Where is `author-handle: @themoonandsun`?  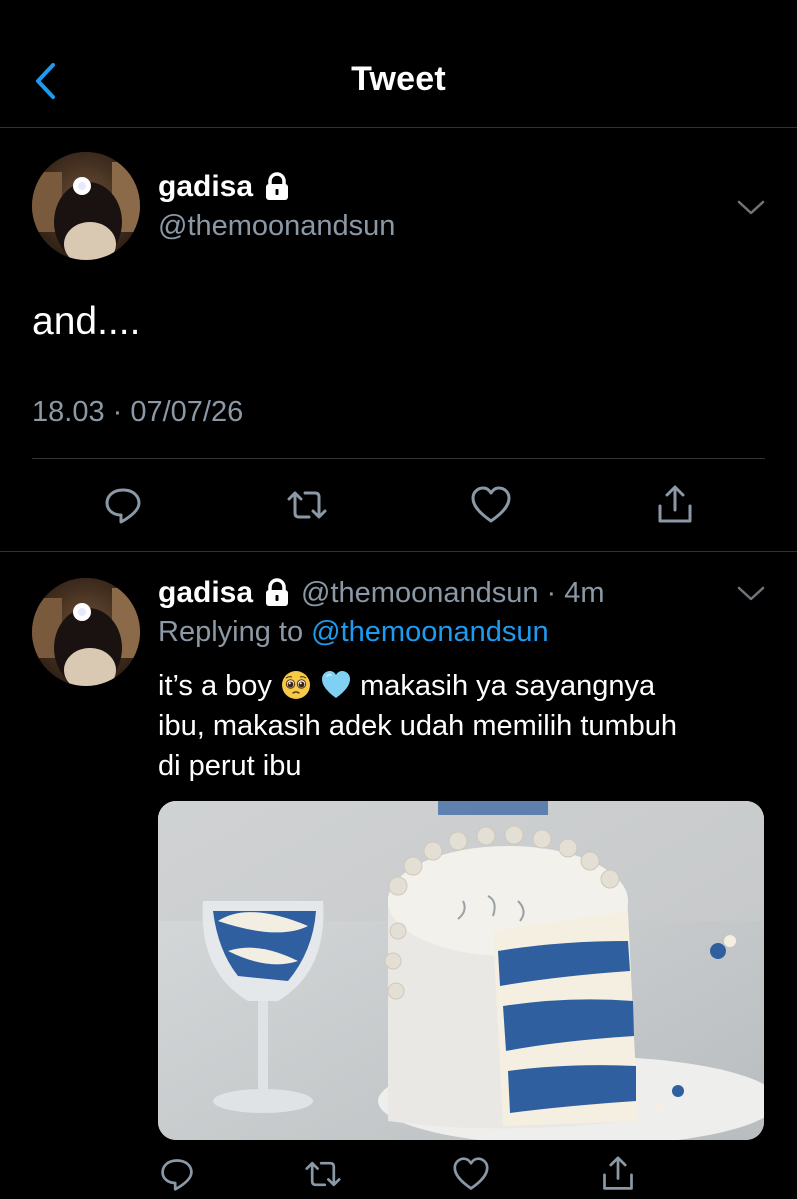
author-handle: @themoonandsun is located at coordinates (276, 226).